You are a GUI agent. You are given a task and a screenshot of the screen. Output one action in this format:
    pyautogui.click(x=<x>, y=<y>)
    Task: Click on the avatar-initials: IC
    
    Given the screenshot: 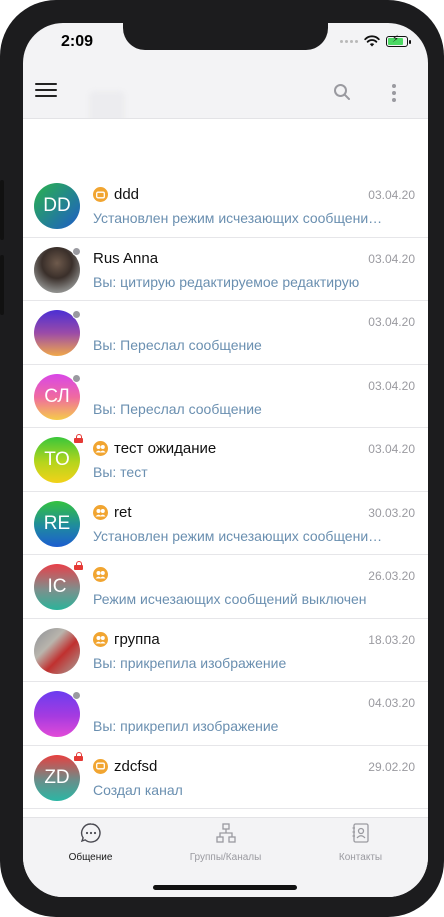 What is the action you would take?
    pyautogui.click(x=57, y=586)
    